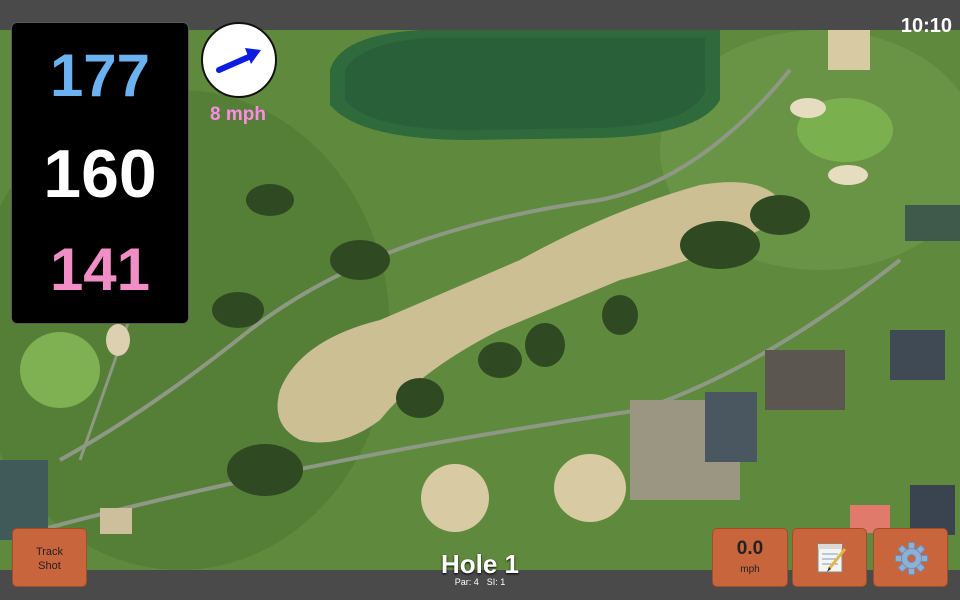  I want to click on wind-speed: 8 mph, so click(238, 114).